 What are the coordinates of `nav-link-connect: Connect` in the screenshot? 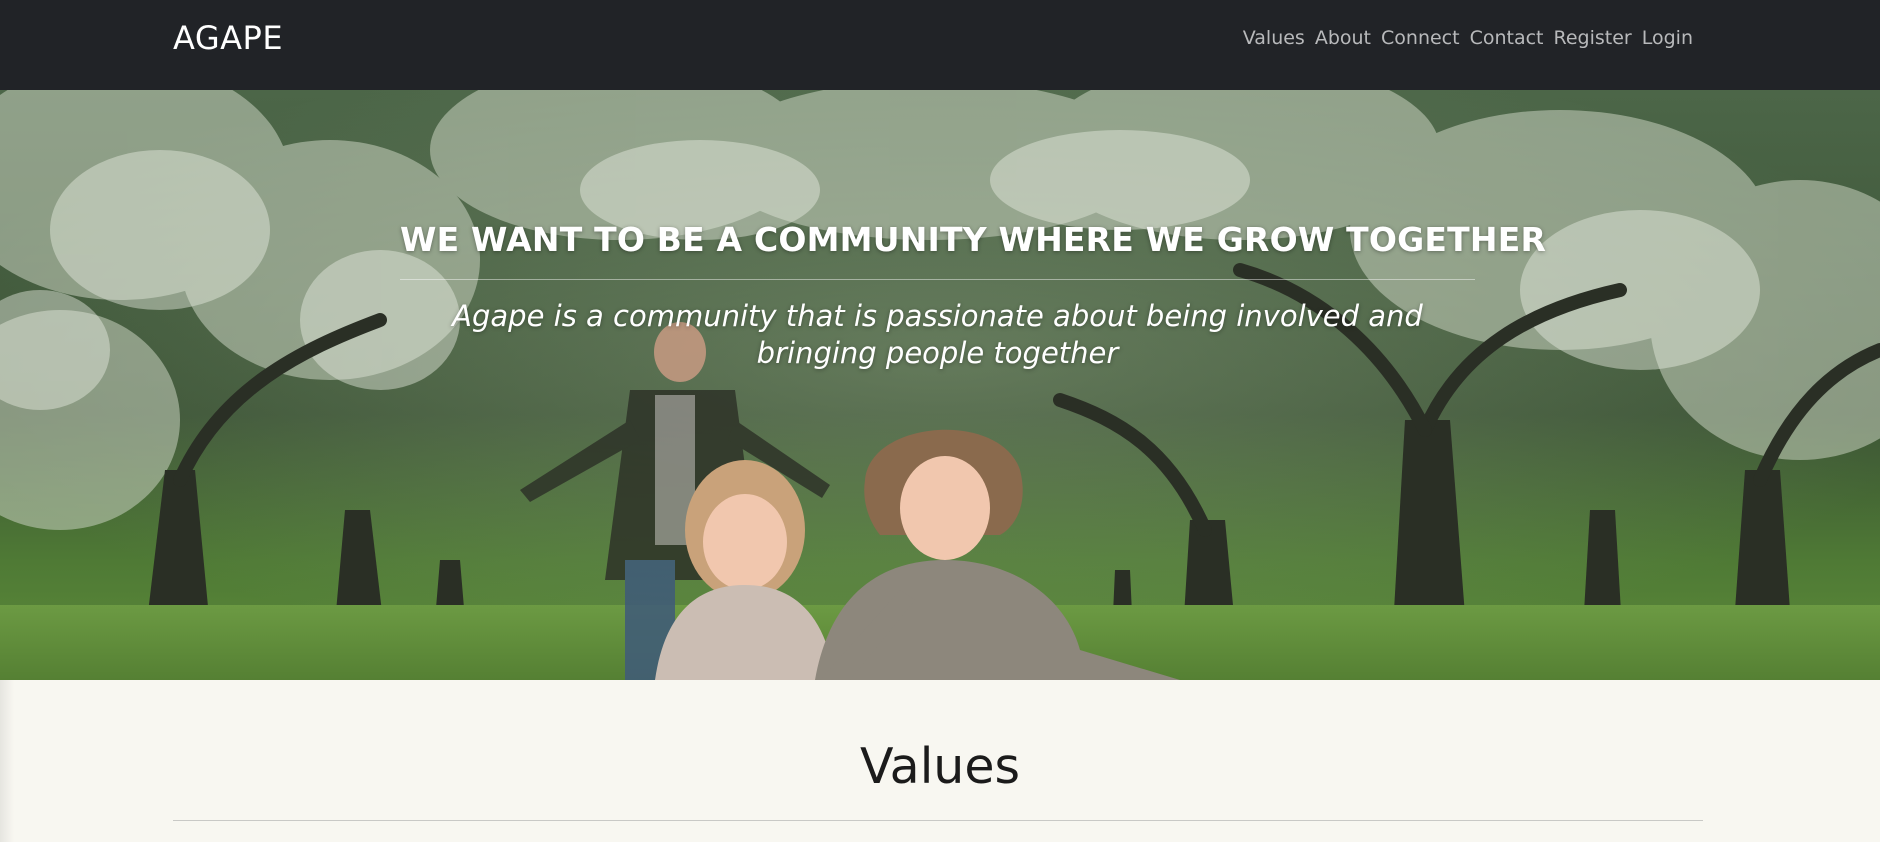 It's located at (1415, 38).